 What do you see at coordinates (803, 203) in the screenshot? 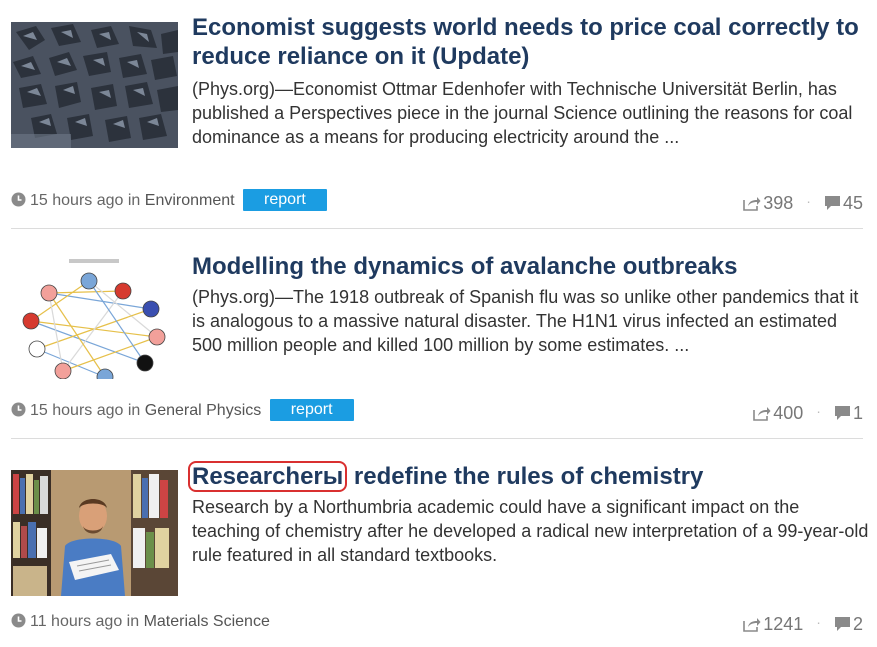
I see `article-stats: 398 · 45` at bounding box center [803, 203].